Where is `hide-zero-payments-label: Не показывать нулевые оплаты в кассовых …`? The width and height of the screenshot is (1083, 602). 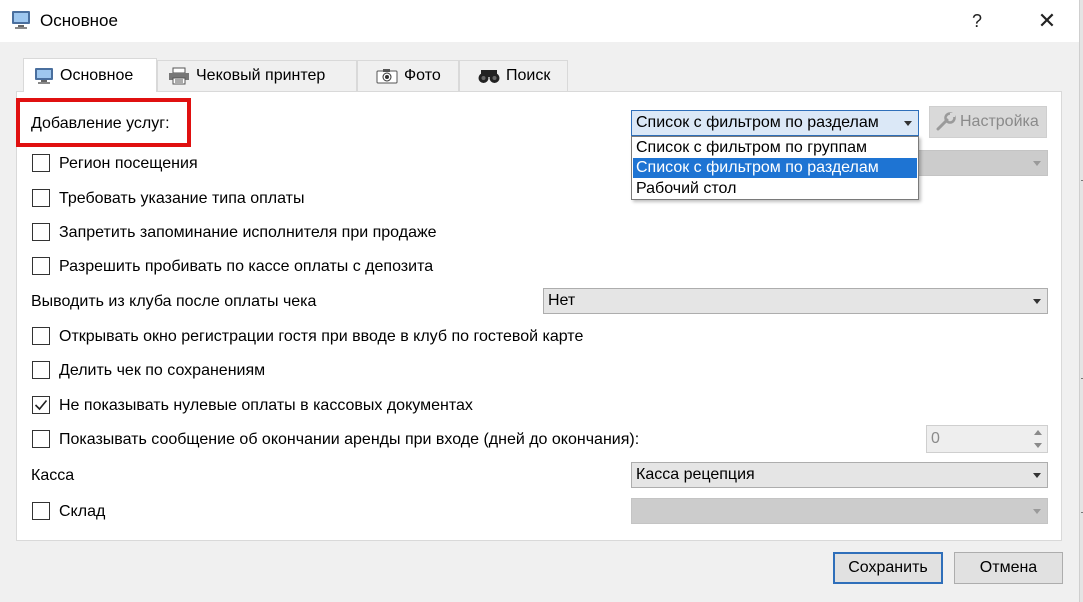
hide-zero-payments-label: Не показывать нулевые оплаты в кассовых … is located at coordinates (266, 405).